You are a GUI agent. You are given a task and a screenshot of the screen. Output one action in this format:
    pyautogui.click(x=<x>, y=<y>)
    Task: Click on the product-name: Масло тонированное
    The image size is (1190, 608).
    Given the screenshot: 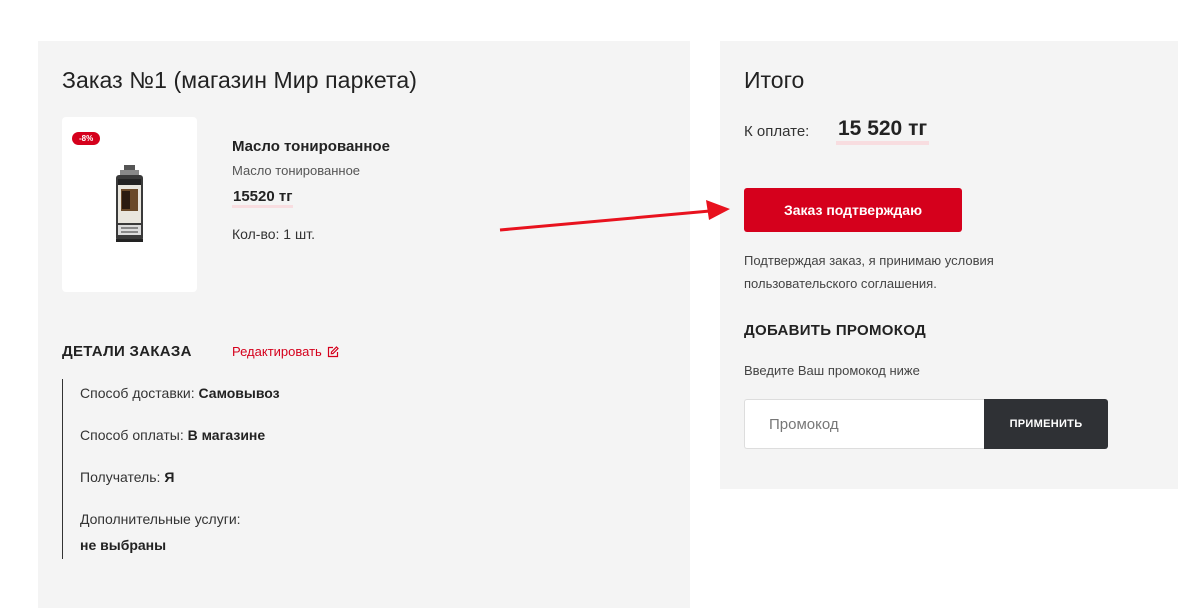 What is the action you would take?
    pyautogui.click(x=311, y=146)
    